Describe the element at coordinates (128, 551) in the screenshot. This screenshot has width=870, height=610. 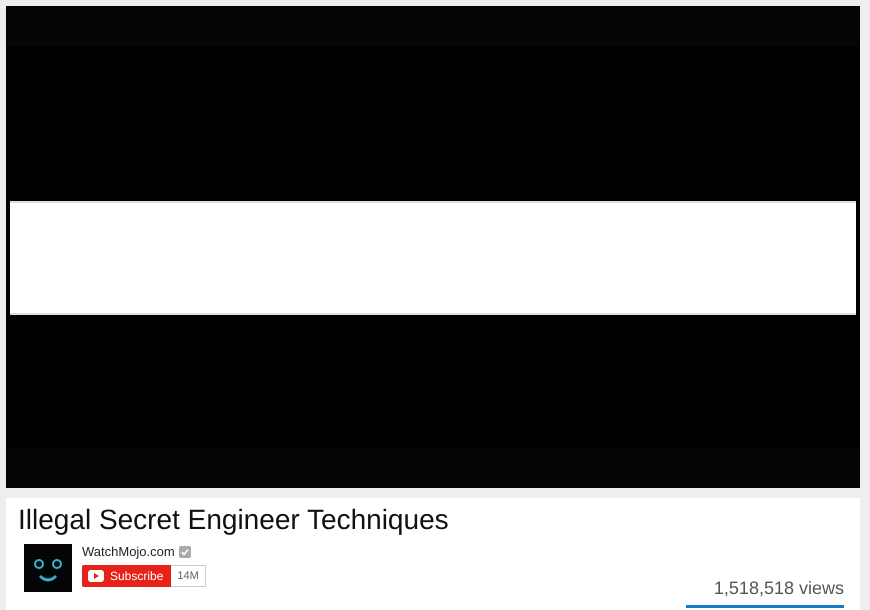
I see `channel-name: WatchMojo.com` at that location.